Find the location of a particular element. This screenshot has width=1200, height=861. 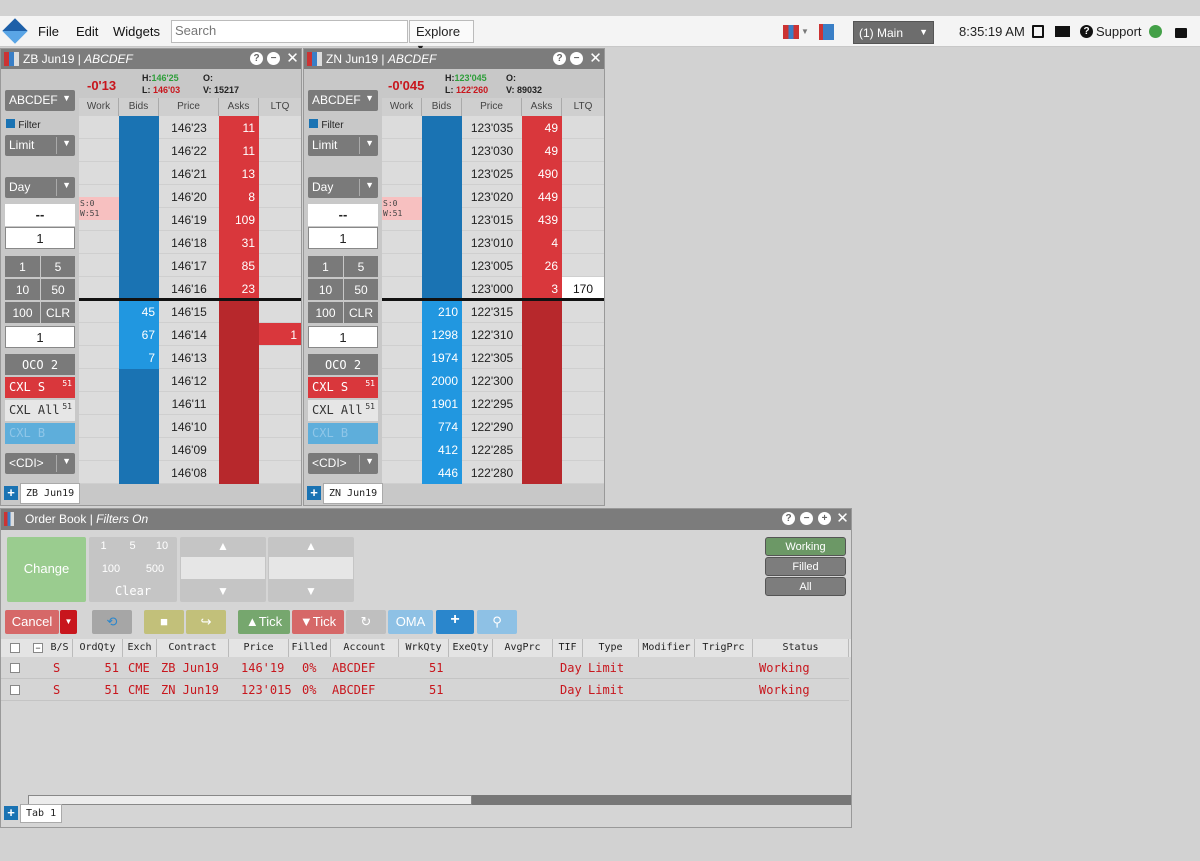

ob-price-field is located at coordinates (223, 568).